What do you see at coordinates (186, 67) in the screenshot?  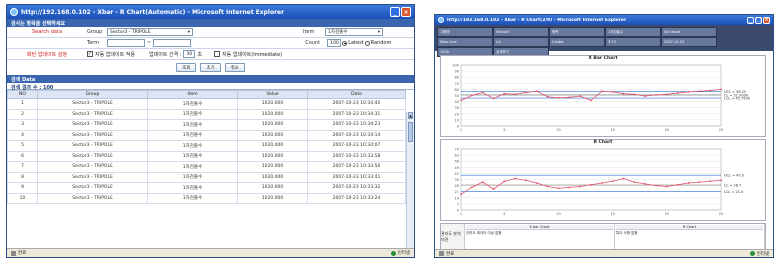 I see `search-button: 조회` at bounding box center [186, 67].